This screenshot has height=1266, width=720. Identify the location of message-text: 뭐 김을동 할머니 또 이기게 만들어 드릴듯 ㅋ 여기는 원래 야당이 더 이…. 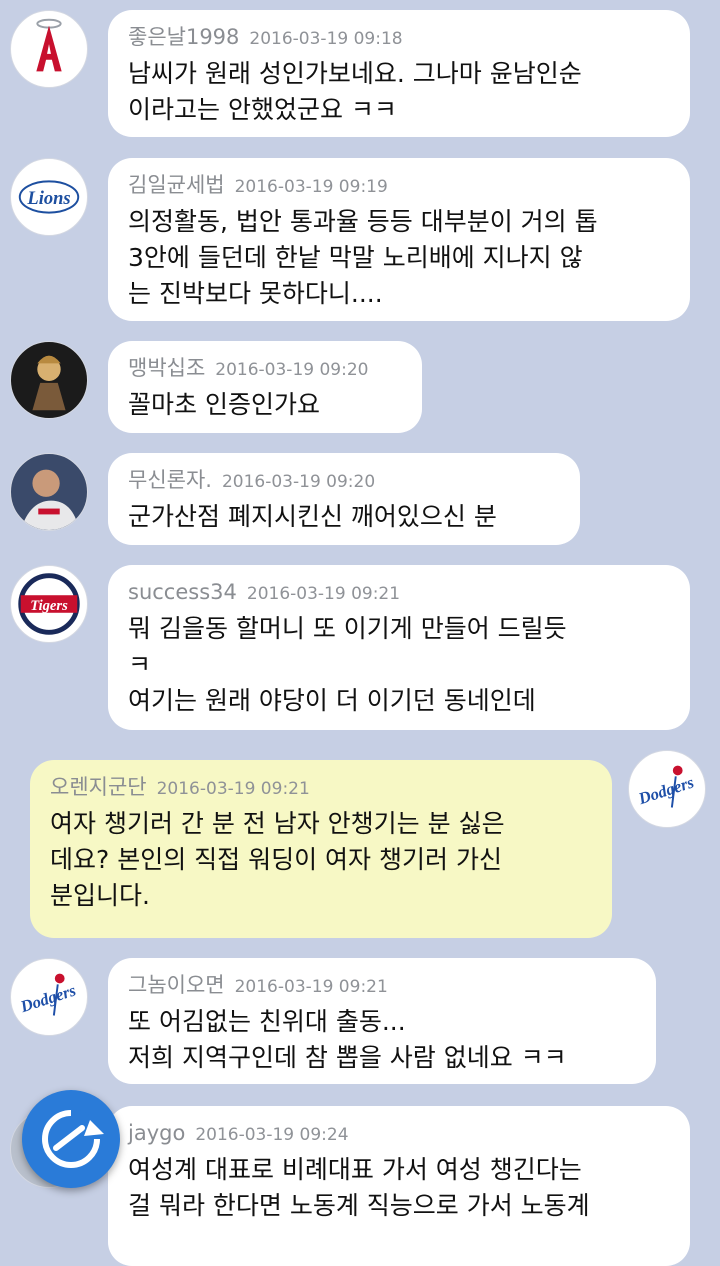
(347, 664).